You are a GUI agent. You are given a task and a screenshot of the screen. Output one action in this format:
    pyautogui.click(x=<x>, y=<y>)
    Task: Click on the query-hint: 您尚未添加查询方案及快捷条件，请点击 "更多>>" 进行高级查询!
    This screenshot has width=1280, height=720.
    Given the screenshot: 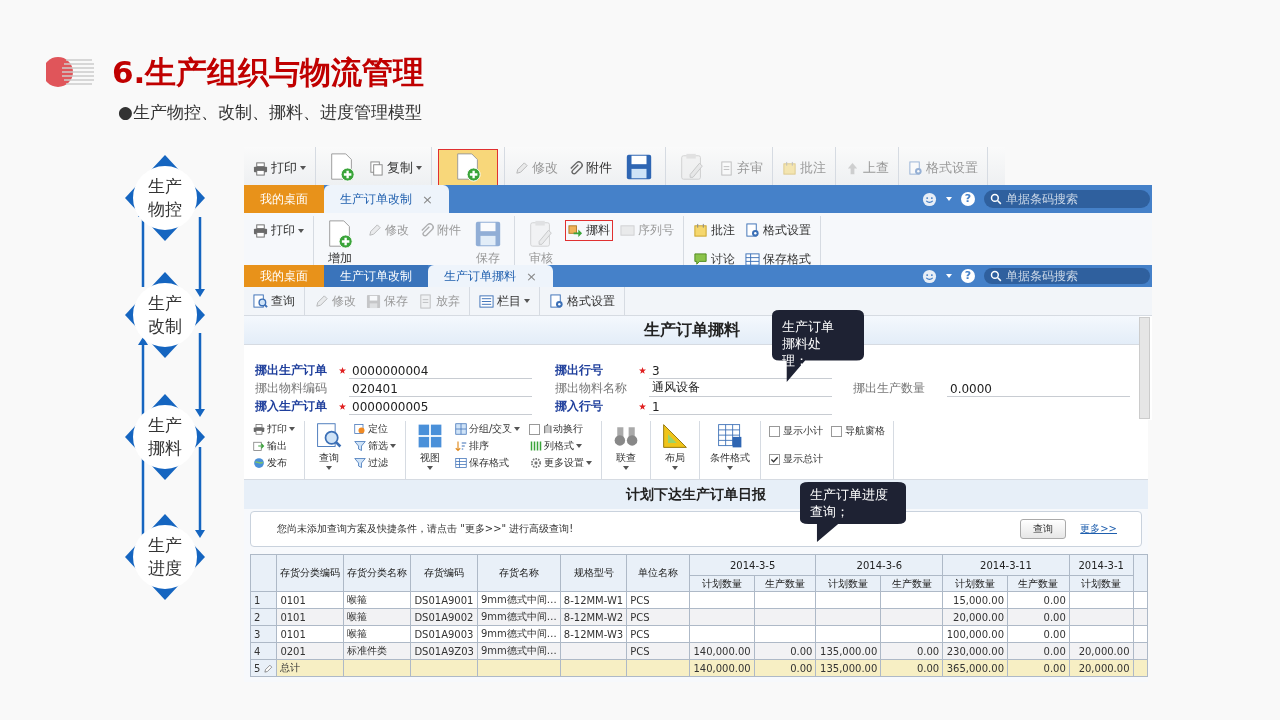 What is the action you would take?
    pyautogui.click(x=425, y=529)
    